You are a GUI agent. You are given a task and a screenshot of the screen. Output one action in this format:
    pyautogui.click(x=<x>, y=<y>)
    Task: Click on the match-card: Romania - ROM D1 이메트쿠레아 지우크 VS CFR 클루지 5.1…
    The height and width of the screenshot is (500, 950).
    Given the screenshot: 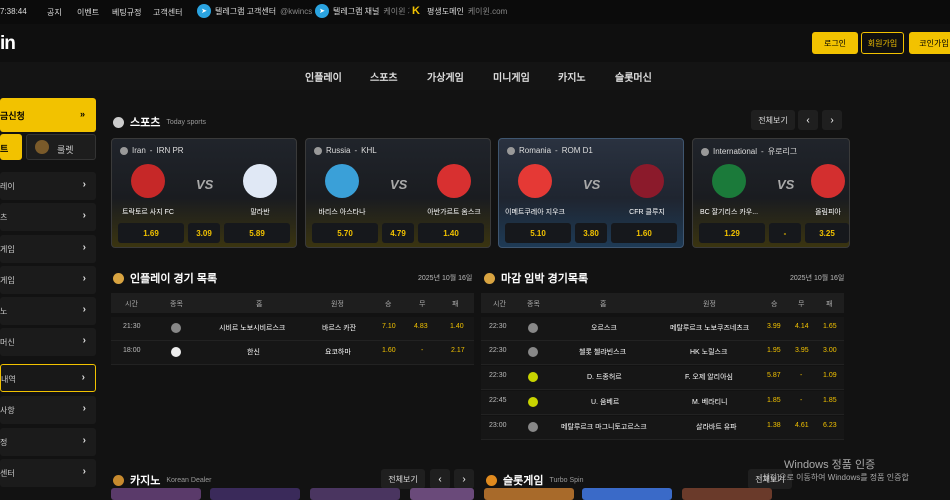 What is the action you would take?
    pyautogui.click(x=591, y=193)
    